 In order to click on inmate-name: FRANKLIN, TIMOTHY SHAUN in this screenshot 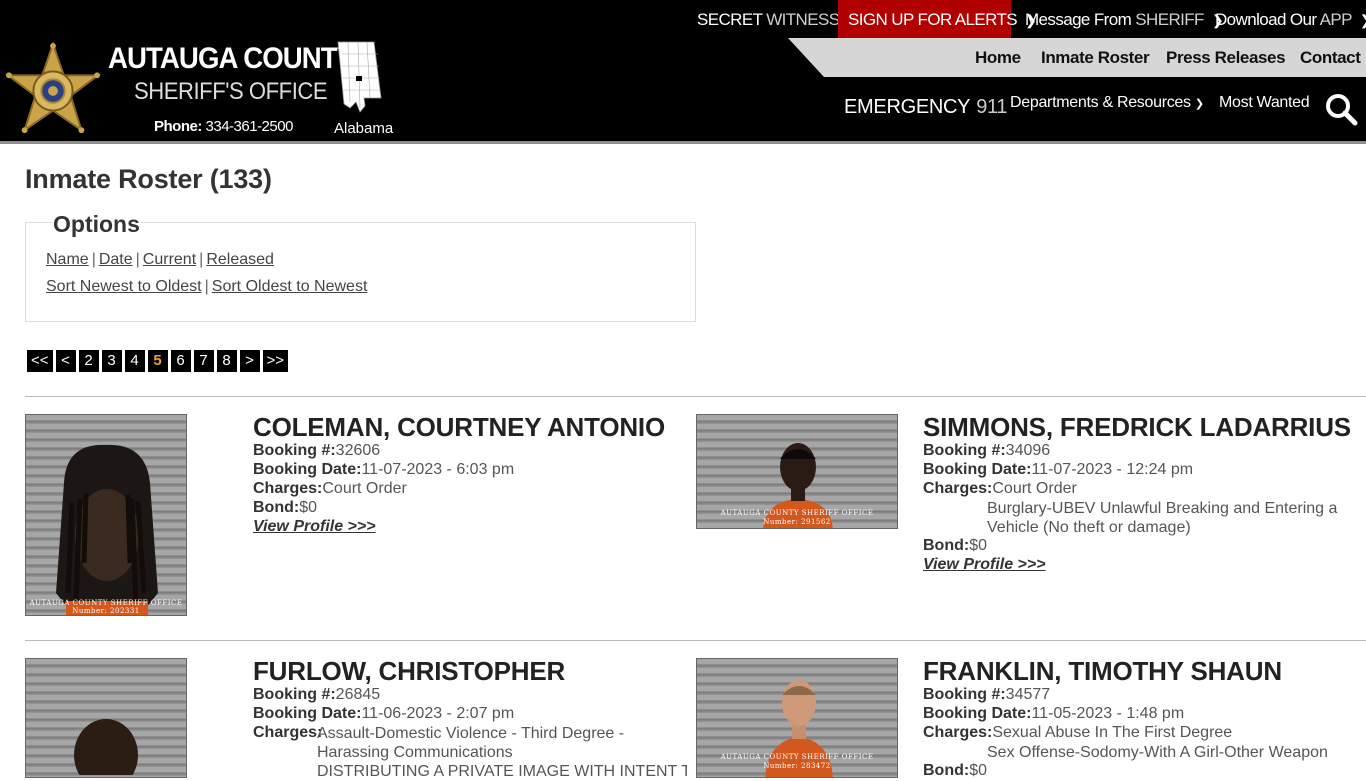, I will do `click(1102, 671)`.